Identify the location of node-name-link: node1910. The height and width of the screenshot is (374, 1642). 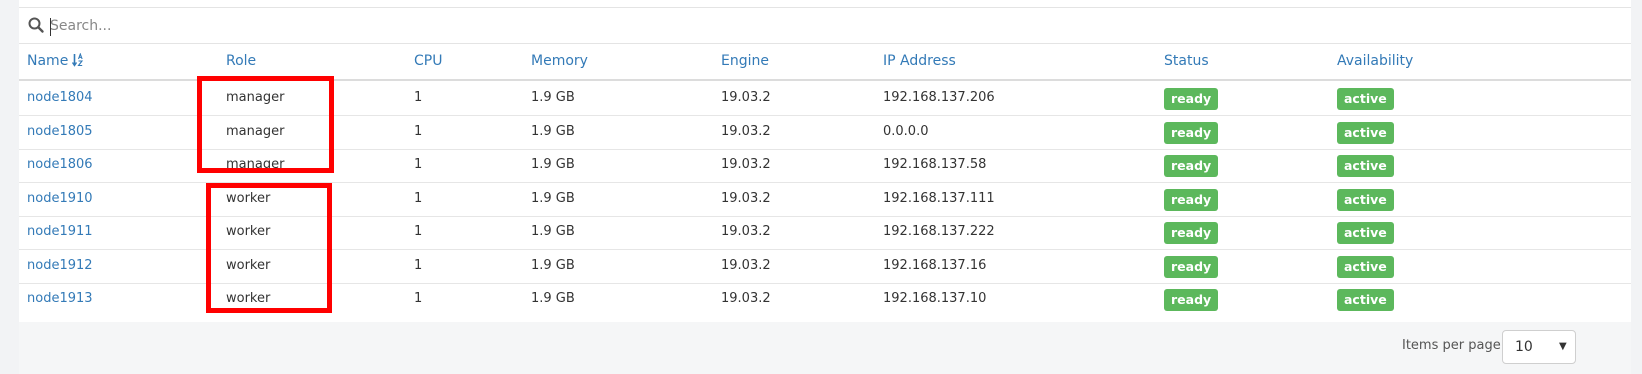
(60, 198).